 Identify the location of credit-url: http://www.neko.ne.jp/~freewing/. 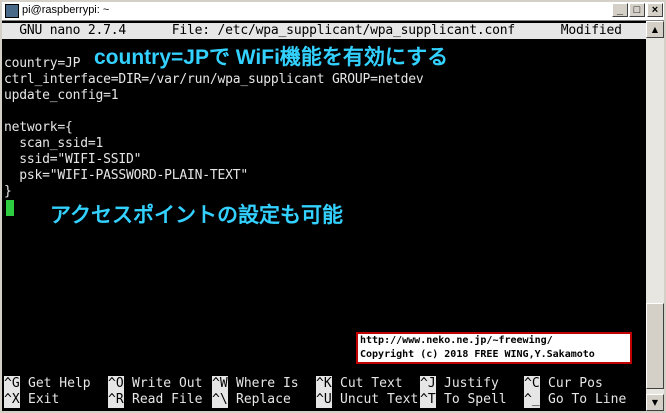
(456, 340).